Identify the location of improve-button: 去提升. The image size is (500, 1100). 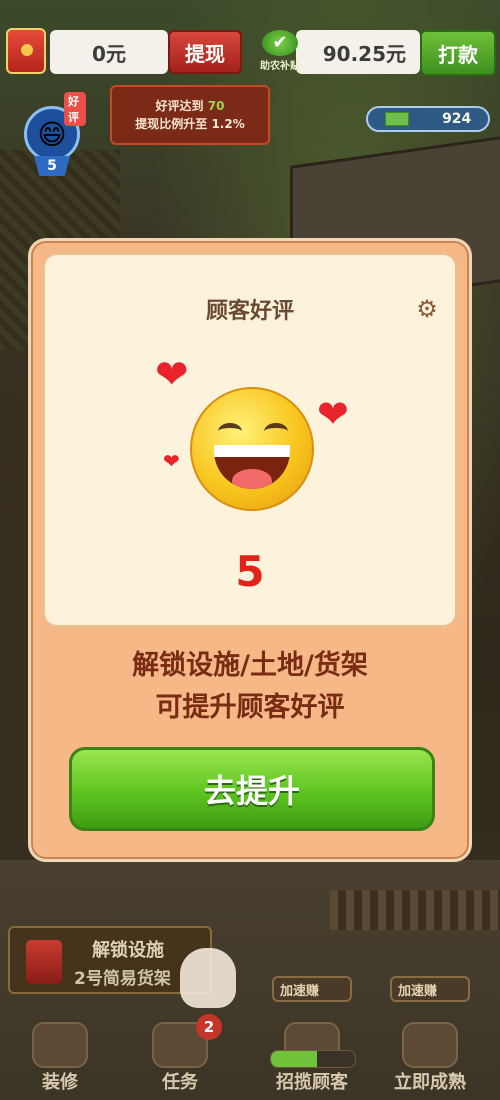
(252, 789).